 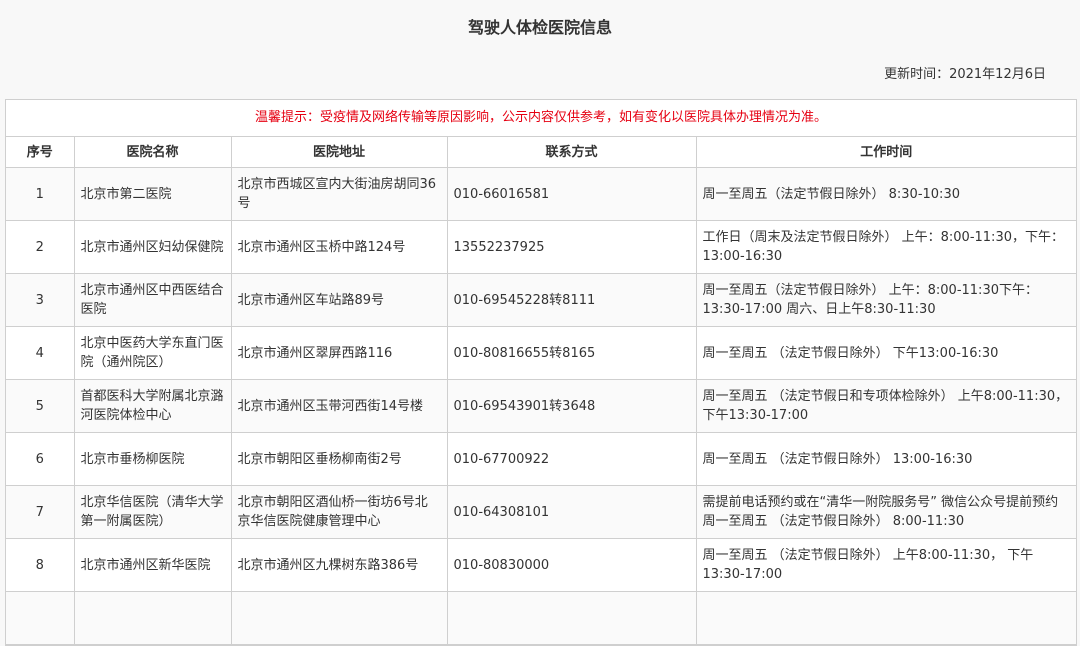 I want to click on row-no: 5, so click(x=40, y=406).